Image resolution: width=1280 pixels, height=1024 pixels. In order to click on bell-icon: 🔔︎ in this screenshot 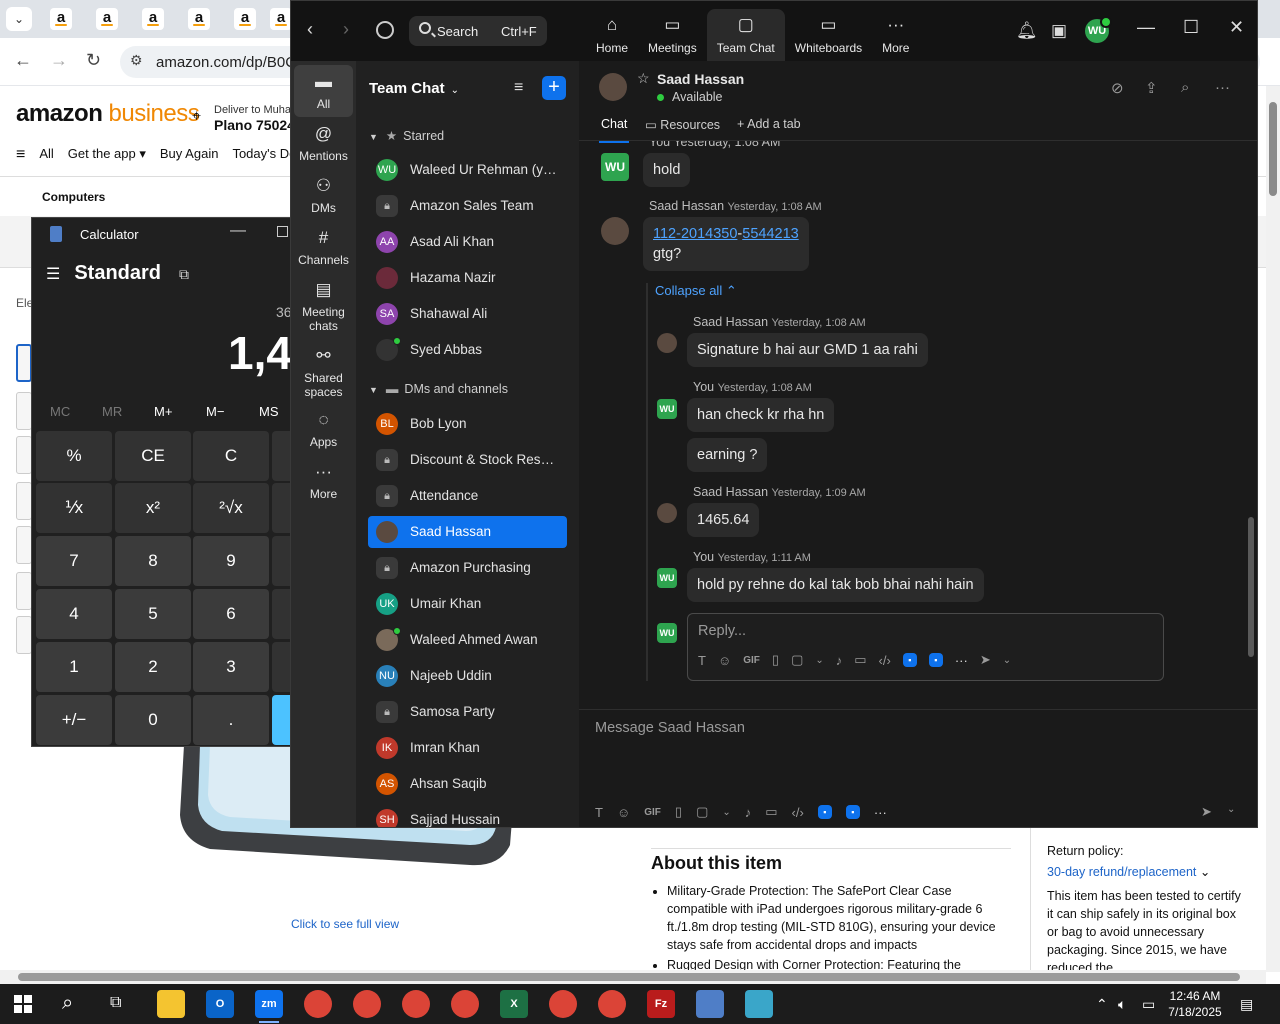, I will do `click(1027, 31)`.